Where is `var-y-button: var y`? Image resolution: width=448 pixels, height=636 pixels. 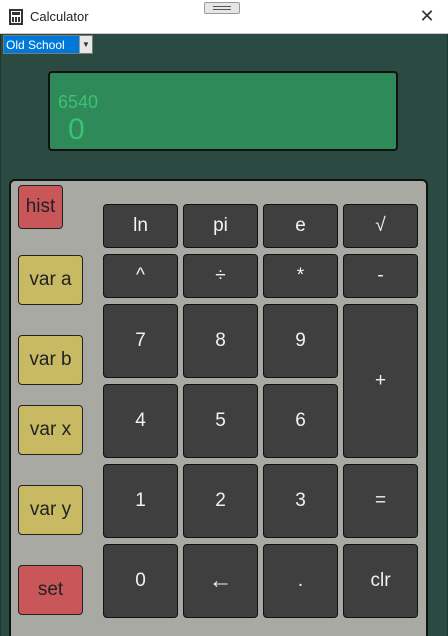 var-y-button: var y is located at coordinates (50, 510).